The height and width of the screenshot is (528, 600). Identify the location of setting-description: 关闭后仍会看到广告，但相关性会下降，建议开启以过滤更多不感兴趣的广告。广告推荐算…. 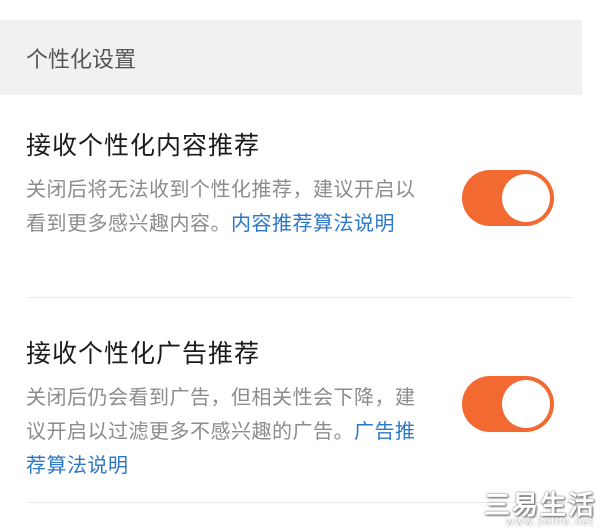
(222, 431).